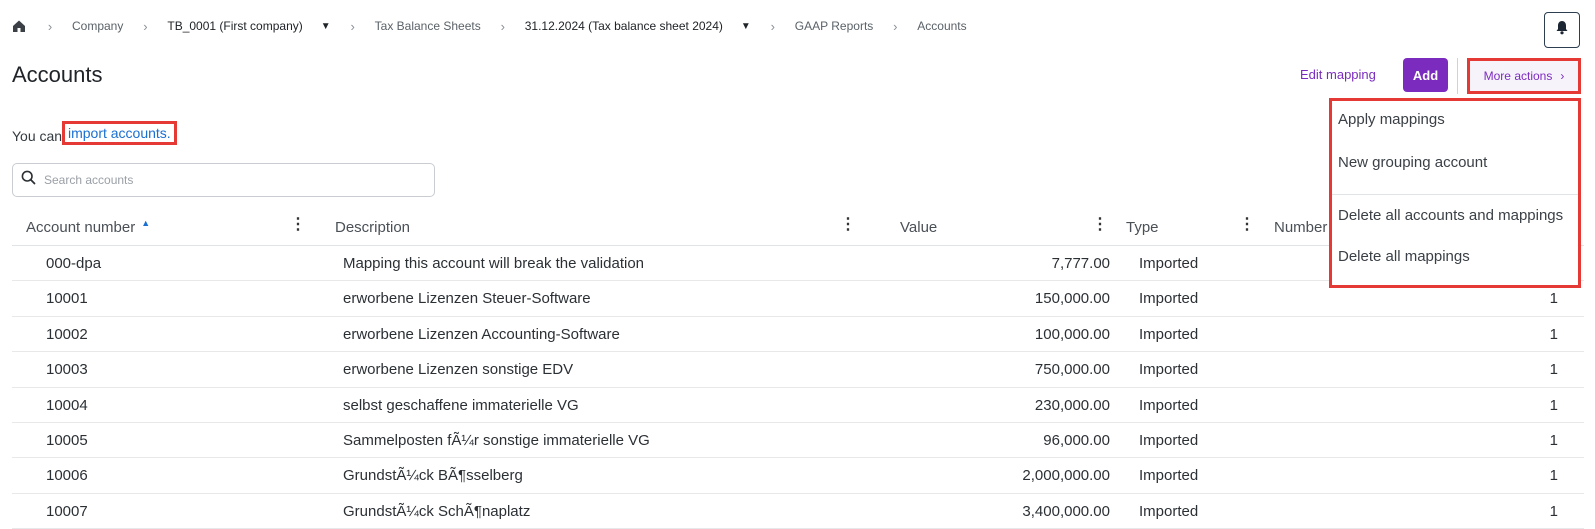 The image size is (1595, 529). Describe the element at coordinates (1457, 76) in the screenshot. I see `divider` at that location.